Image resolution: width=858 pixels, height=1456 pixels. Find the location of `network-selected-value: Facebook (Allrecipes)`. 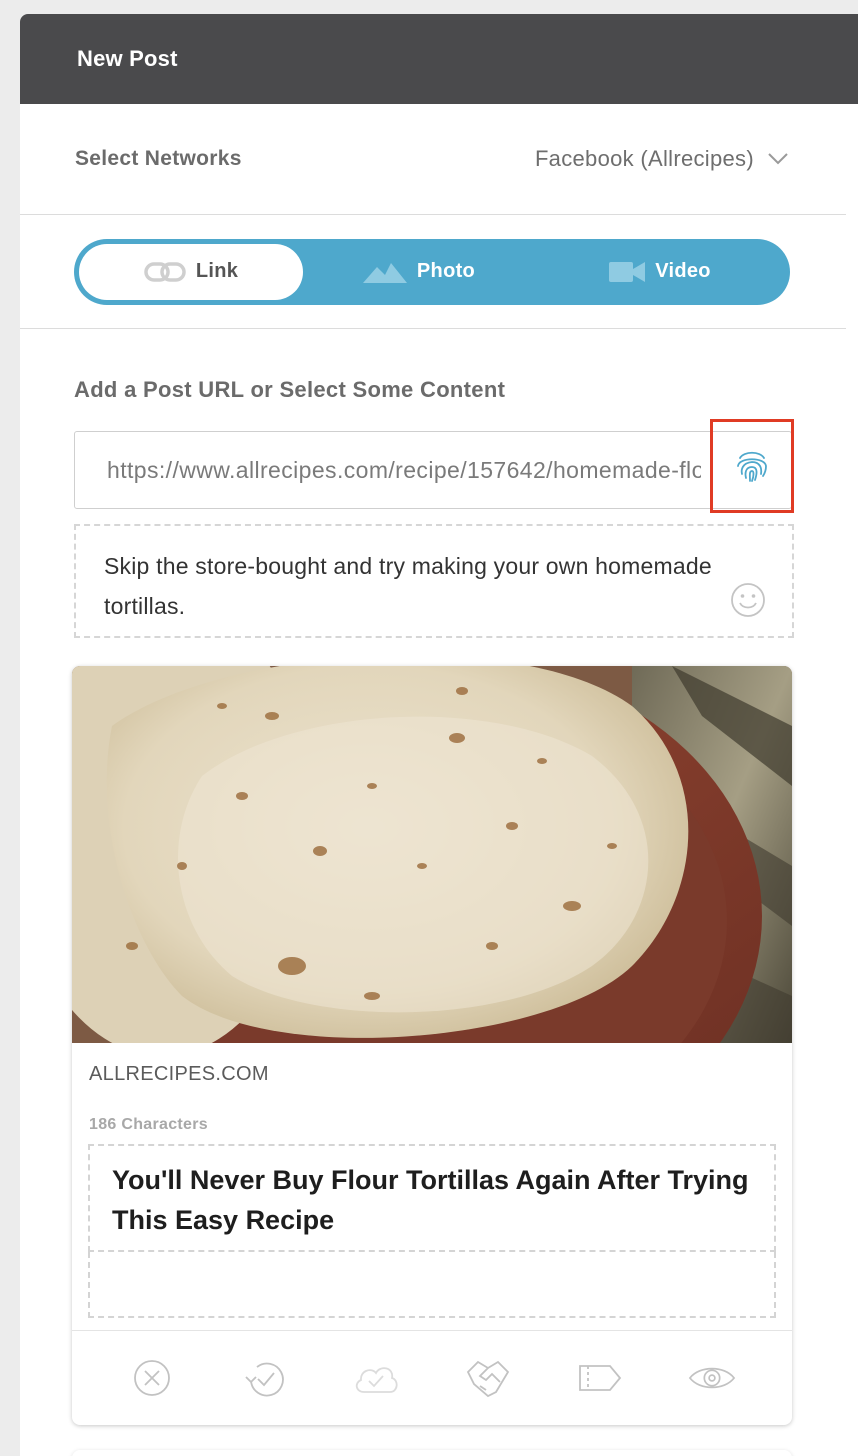

network-selected-value: Facebook (Allrecipes) is located at coordinates (644, 158).